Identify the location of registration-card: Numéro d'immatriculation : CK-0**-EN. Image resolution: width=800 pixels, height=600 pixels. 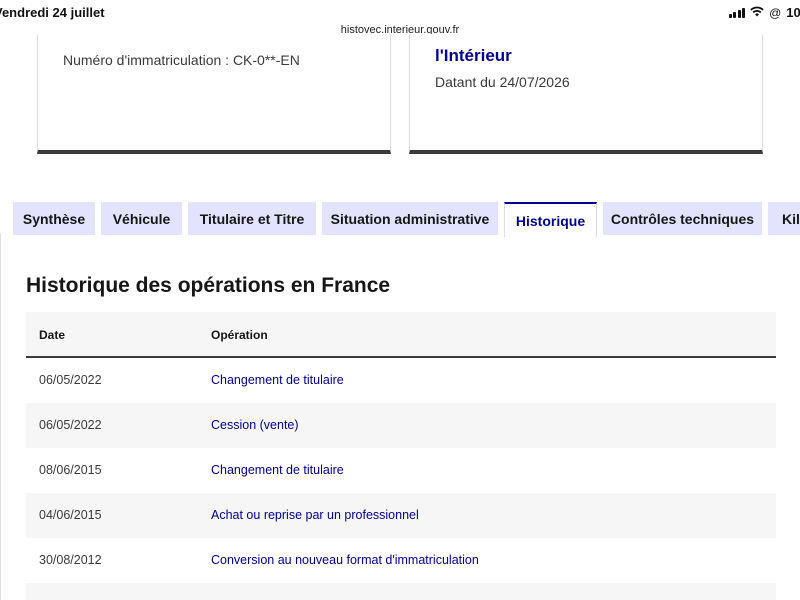
(214, 94).